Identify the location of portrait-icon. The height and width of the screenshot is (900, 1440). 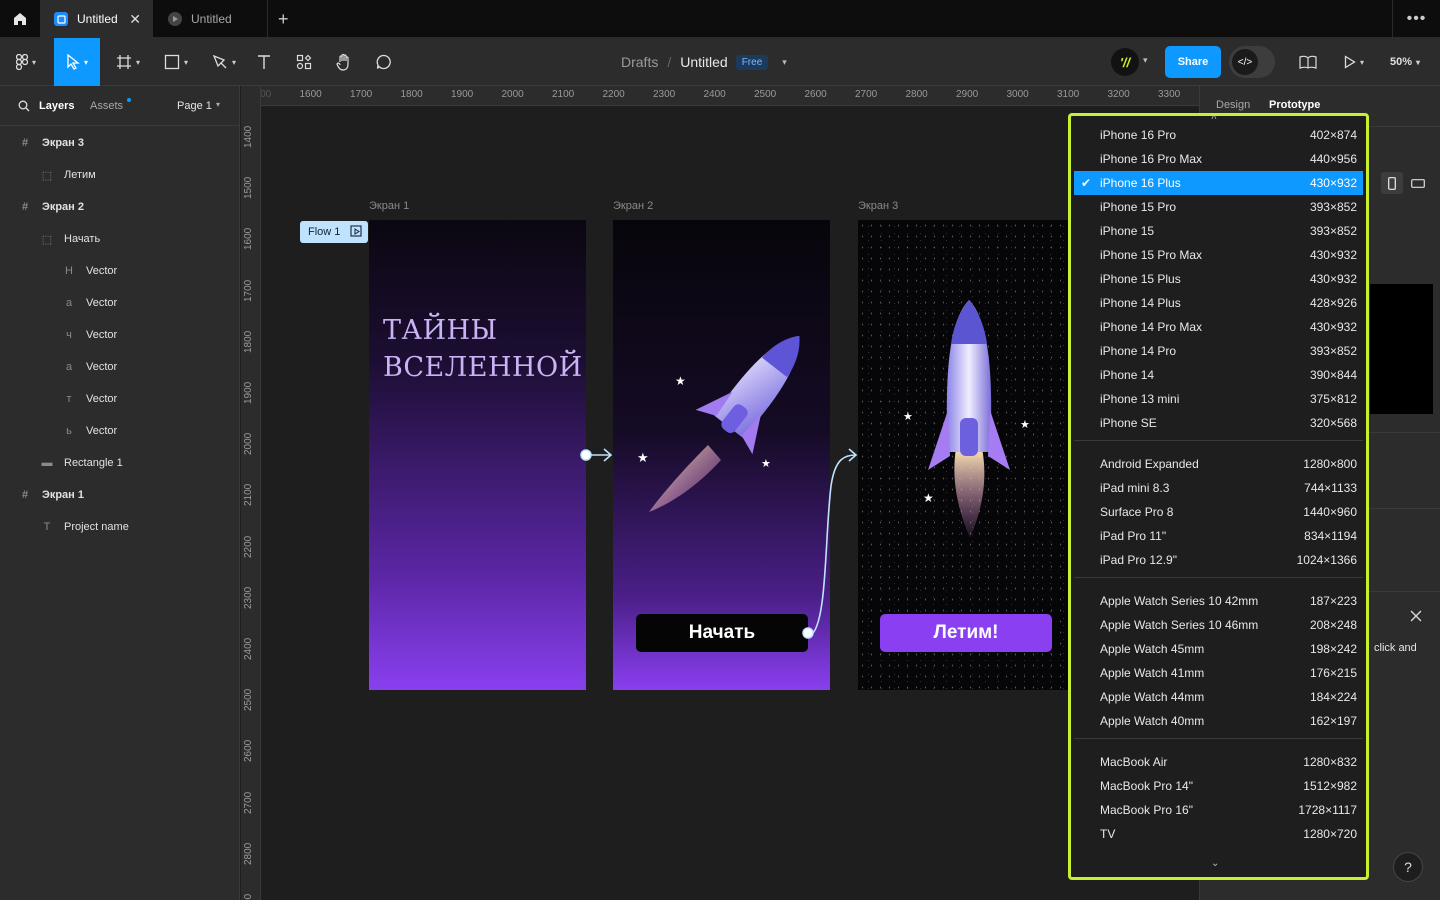
(1392, 183).